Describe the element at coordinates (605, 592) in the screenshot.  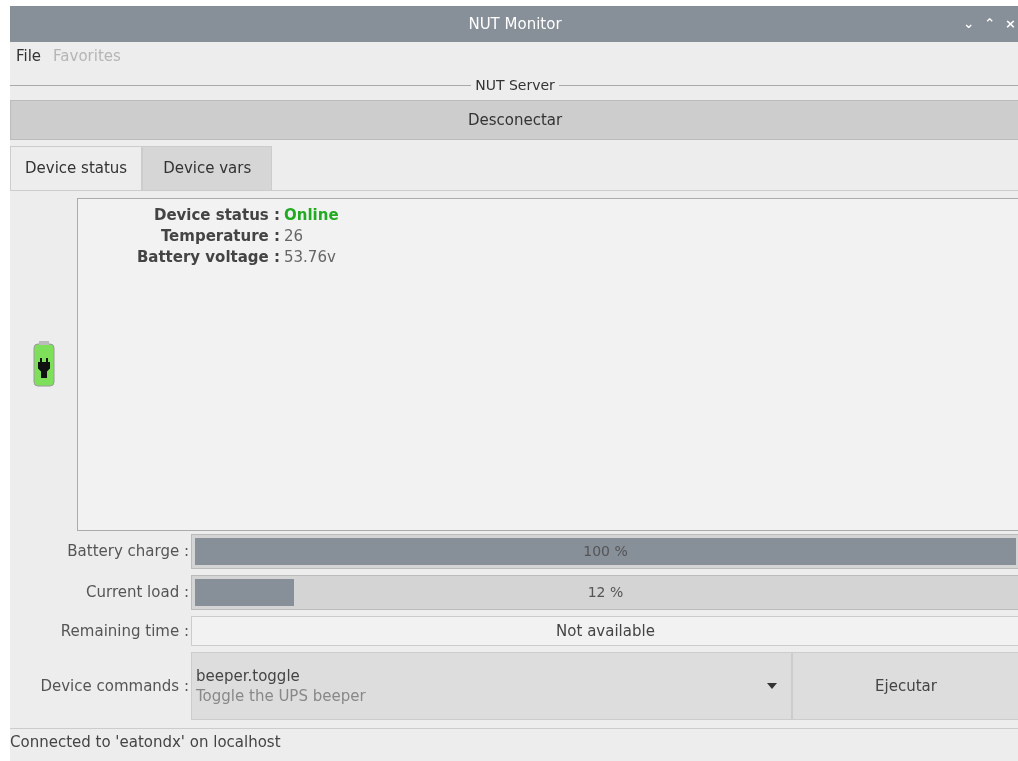
I see `progress-reading: 12 %` at that location.